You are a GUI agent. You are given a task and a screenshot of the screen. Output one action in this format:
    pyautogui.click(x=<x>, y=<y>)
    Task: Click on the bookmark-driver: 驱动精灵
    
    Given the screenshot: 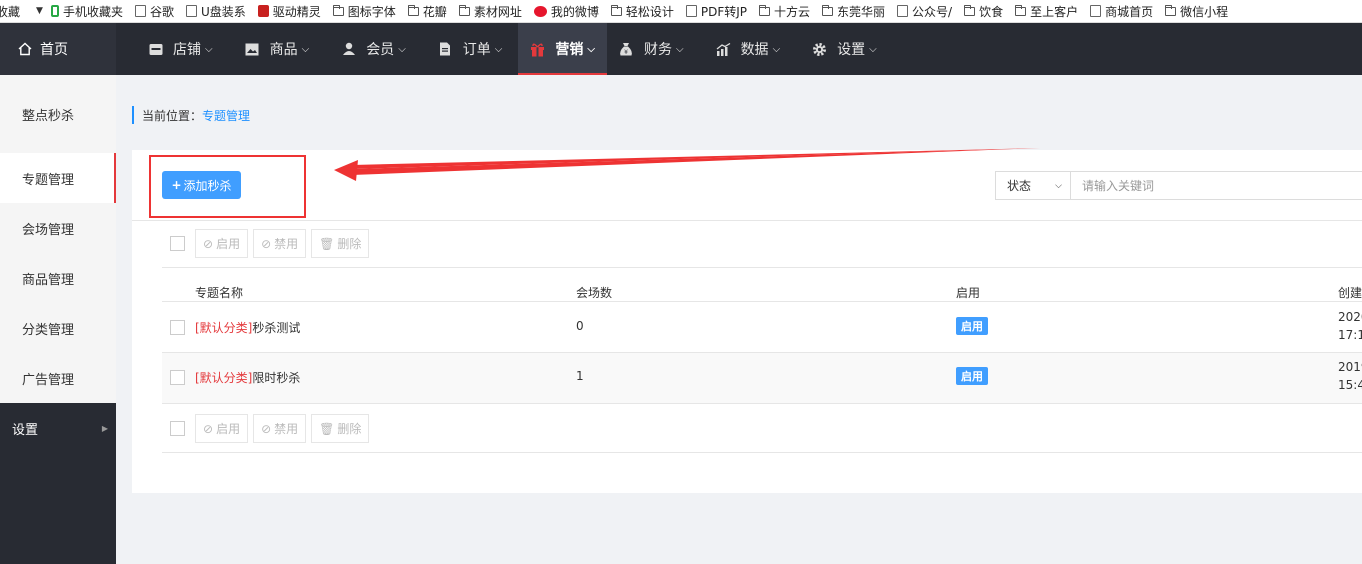 What is the action you would take?
    pyautogui.click(x=289, y=11)
    